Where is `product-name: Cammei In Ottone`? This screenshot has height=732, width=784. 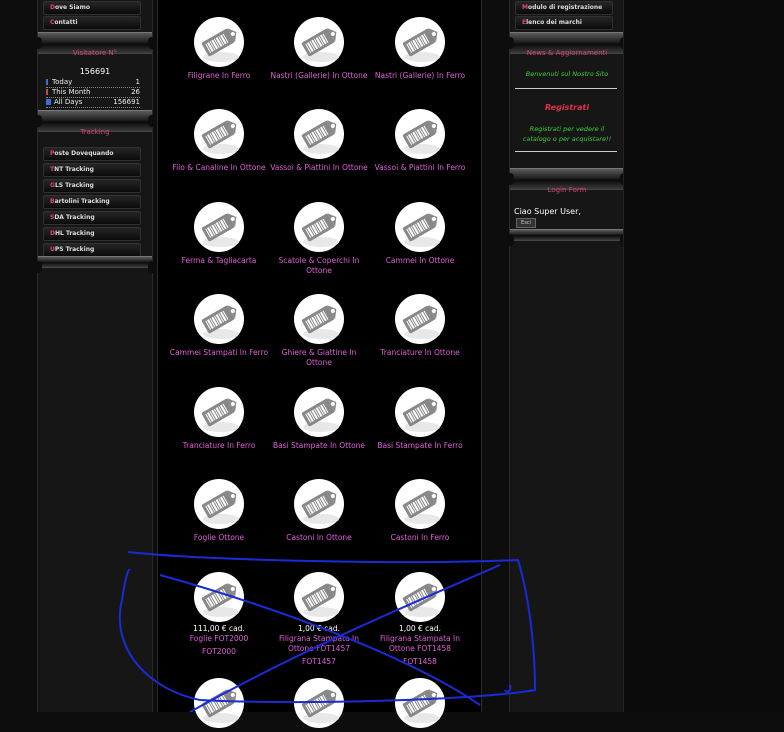 product-name: Cammei In Ottone is located at coordinates (420, 261).